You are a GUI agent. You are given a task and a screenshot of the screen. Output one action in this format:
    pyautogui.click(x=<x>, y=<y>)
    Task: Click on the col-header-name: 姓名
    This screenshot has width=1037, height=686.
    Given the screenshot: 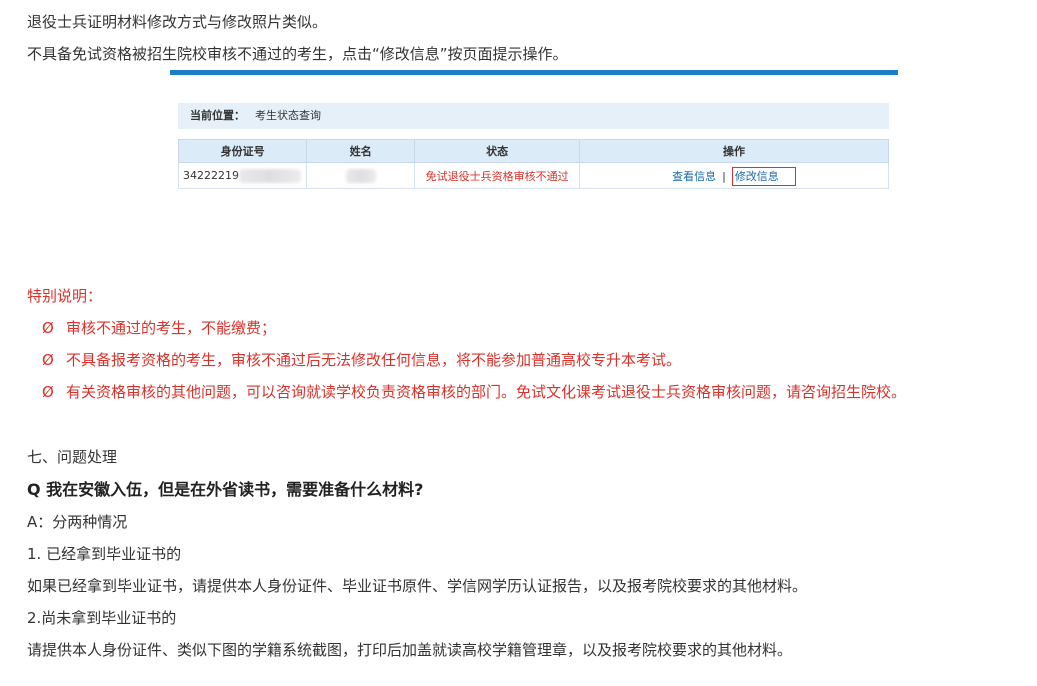 What is the action you would take?
    pyautogui.click(x=361, y=151)
    